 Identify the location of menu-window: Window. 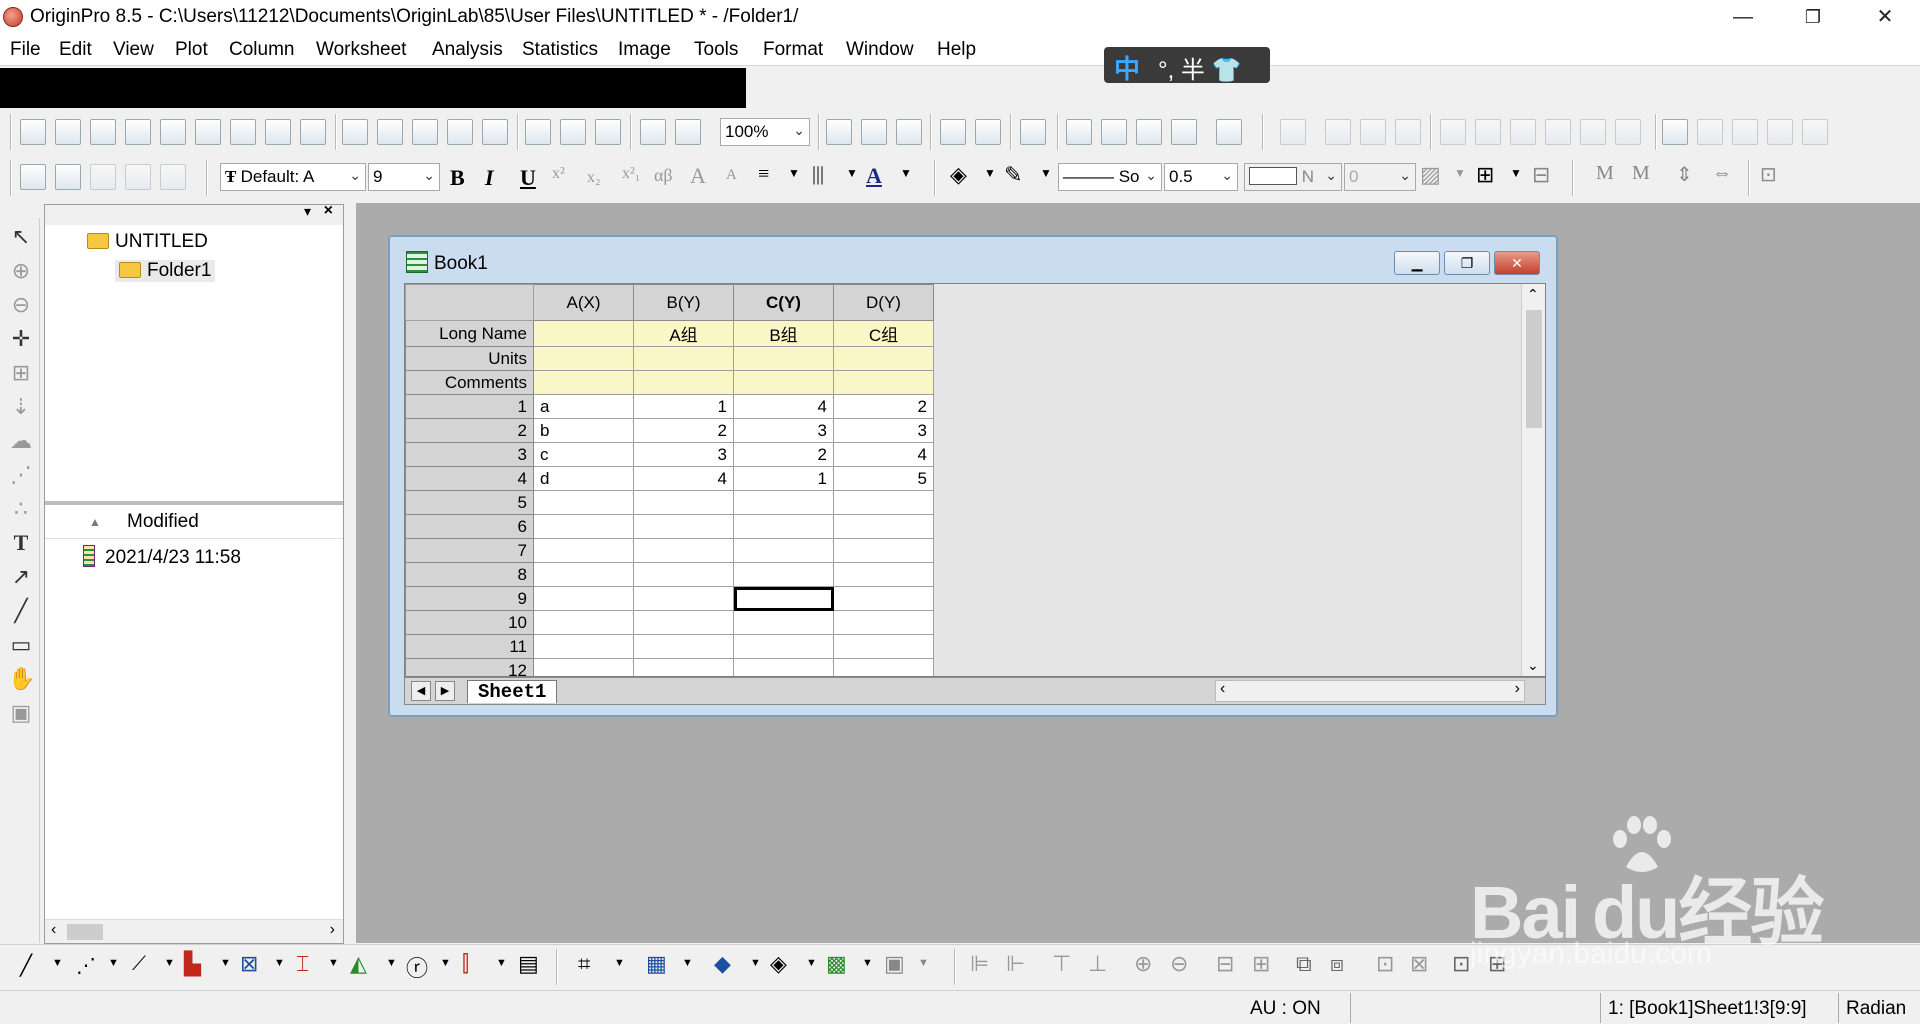
(880, 50).